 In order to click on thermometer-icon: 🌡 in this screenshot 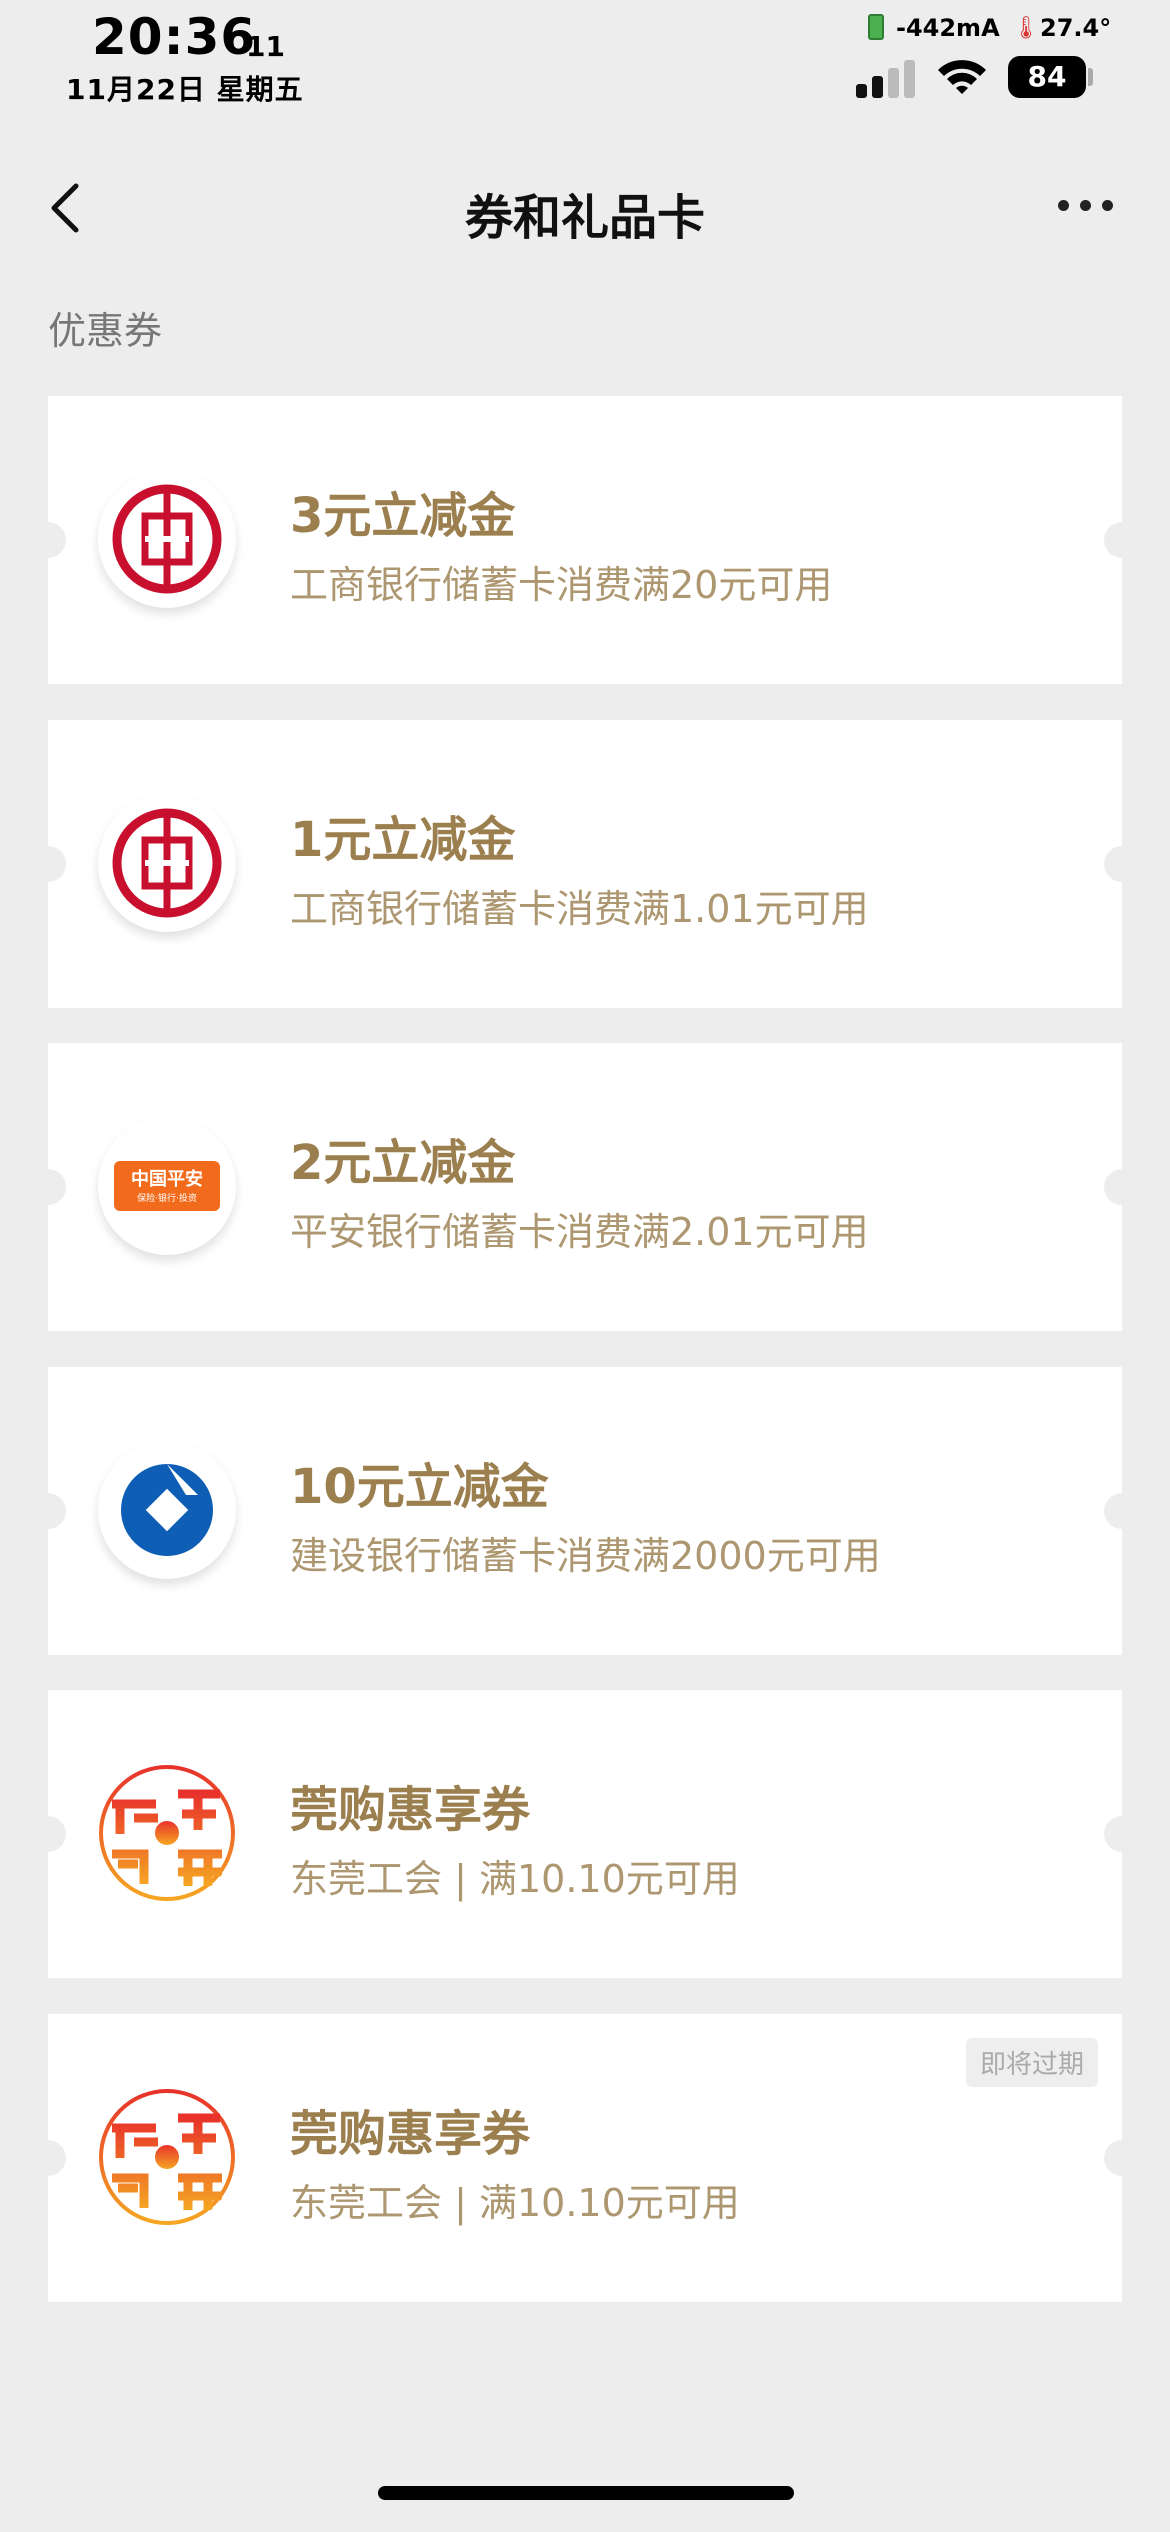, I will do `click(1026, 28)`.